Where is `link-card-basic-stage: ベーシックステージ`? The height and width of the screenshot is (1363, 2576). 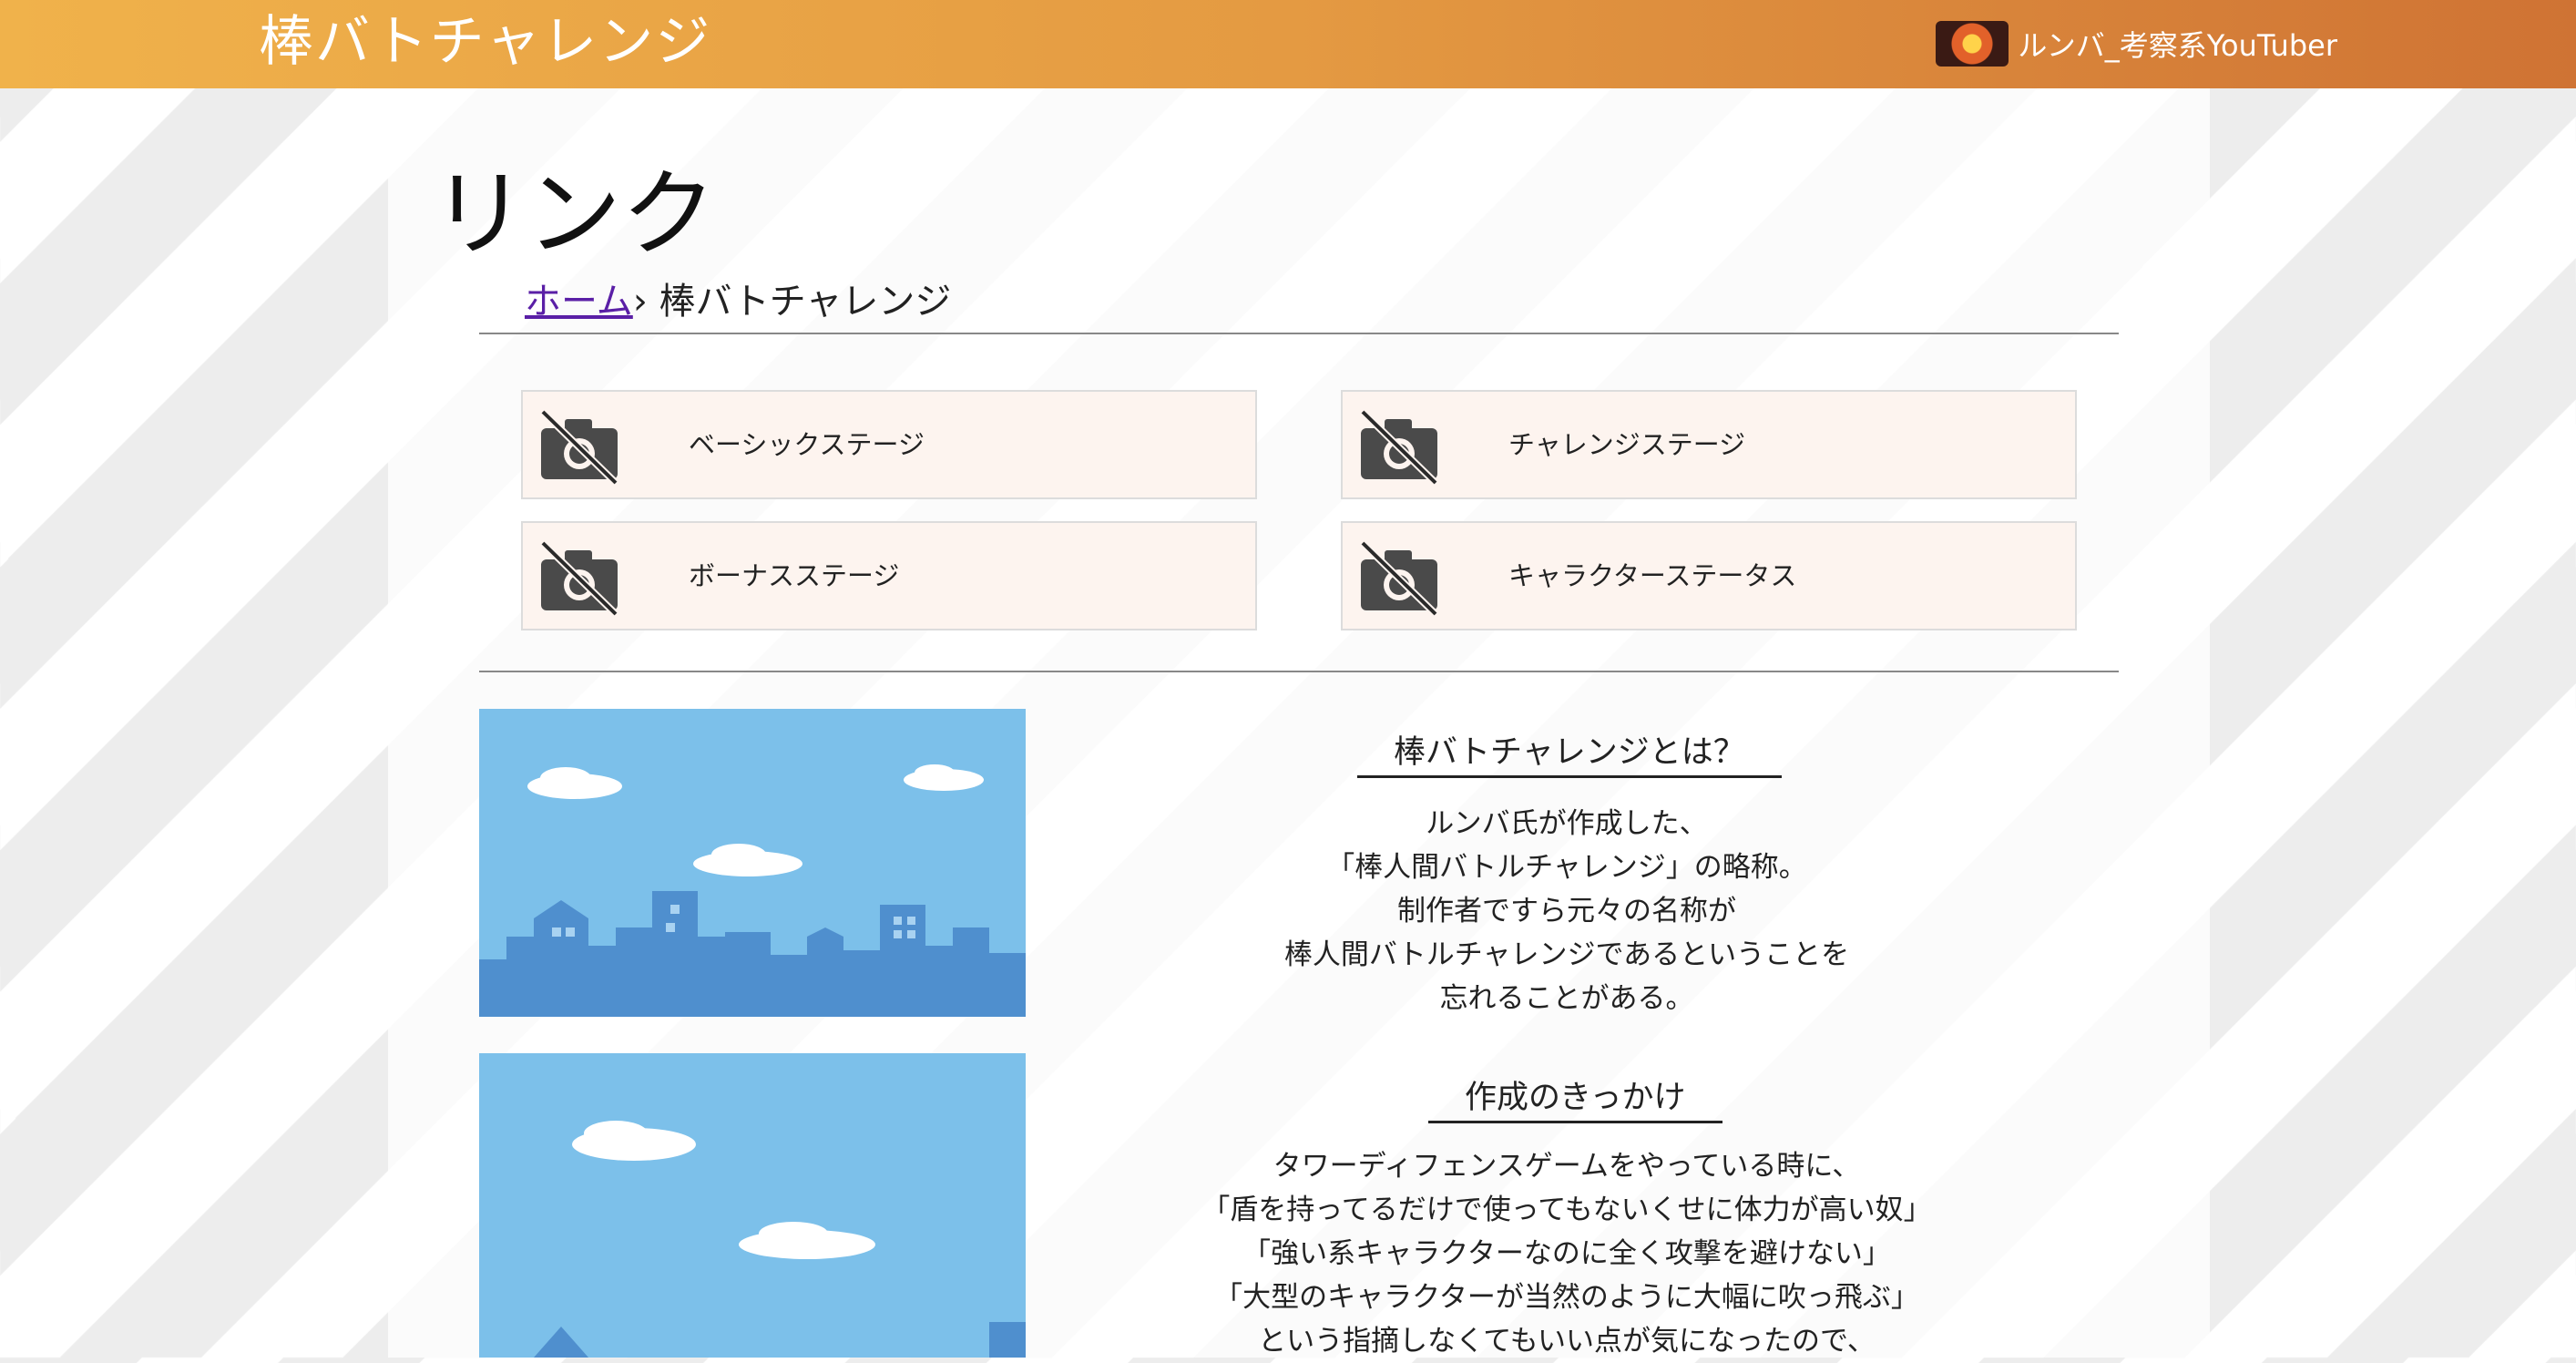
link-card-basic-stage: ベーシックステージ is located at coordinates (889, 445).